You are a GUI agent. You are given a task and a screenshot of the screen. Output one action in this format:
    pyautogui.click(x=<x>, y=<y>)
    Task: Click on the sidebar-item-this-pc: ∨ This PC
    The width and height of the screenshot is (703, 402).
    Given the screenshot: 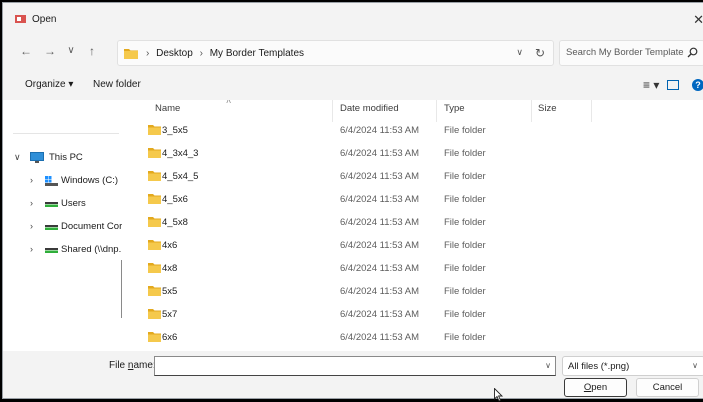 What is the action you would take?
    pyautogui.click(x=62, y=158)
    